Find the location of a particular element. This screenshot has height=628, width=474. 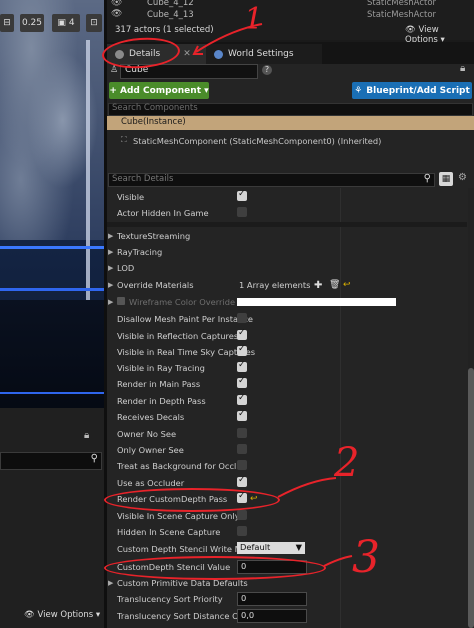

annotation-number-2: 2 is located at coordinates (347, 463).